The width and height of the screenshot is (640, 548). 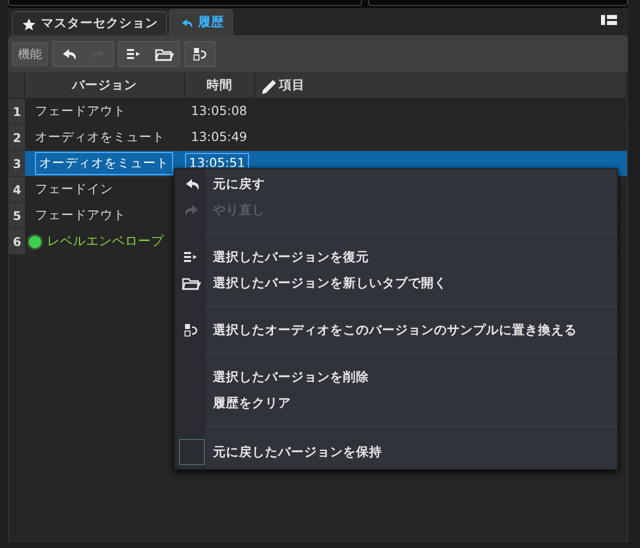 I want to click on version-cell-text: オーディオをミュート, so click(x=100, y=137).